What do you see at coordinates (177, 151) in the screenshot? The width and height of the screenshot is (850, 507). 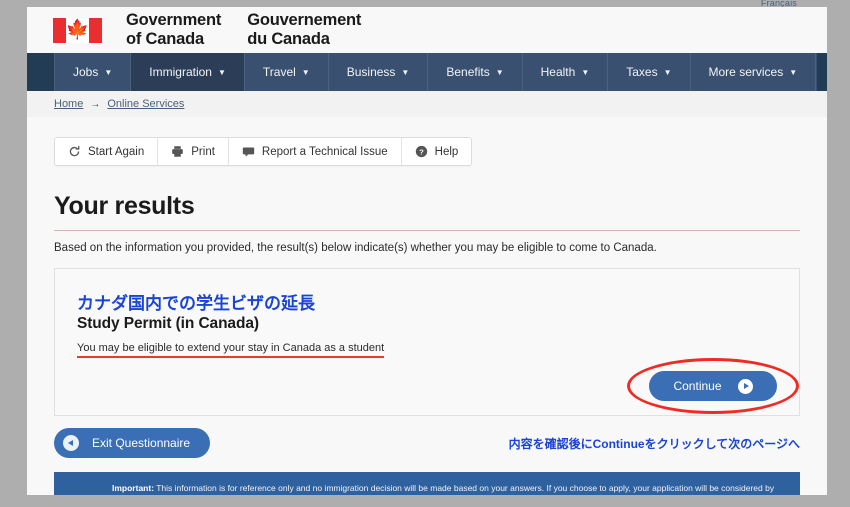 I see `printer-icon` at bounding box center [177, 151].